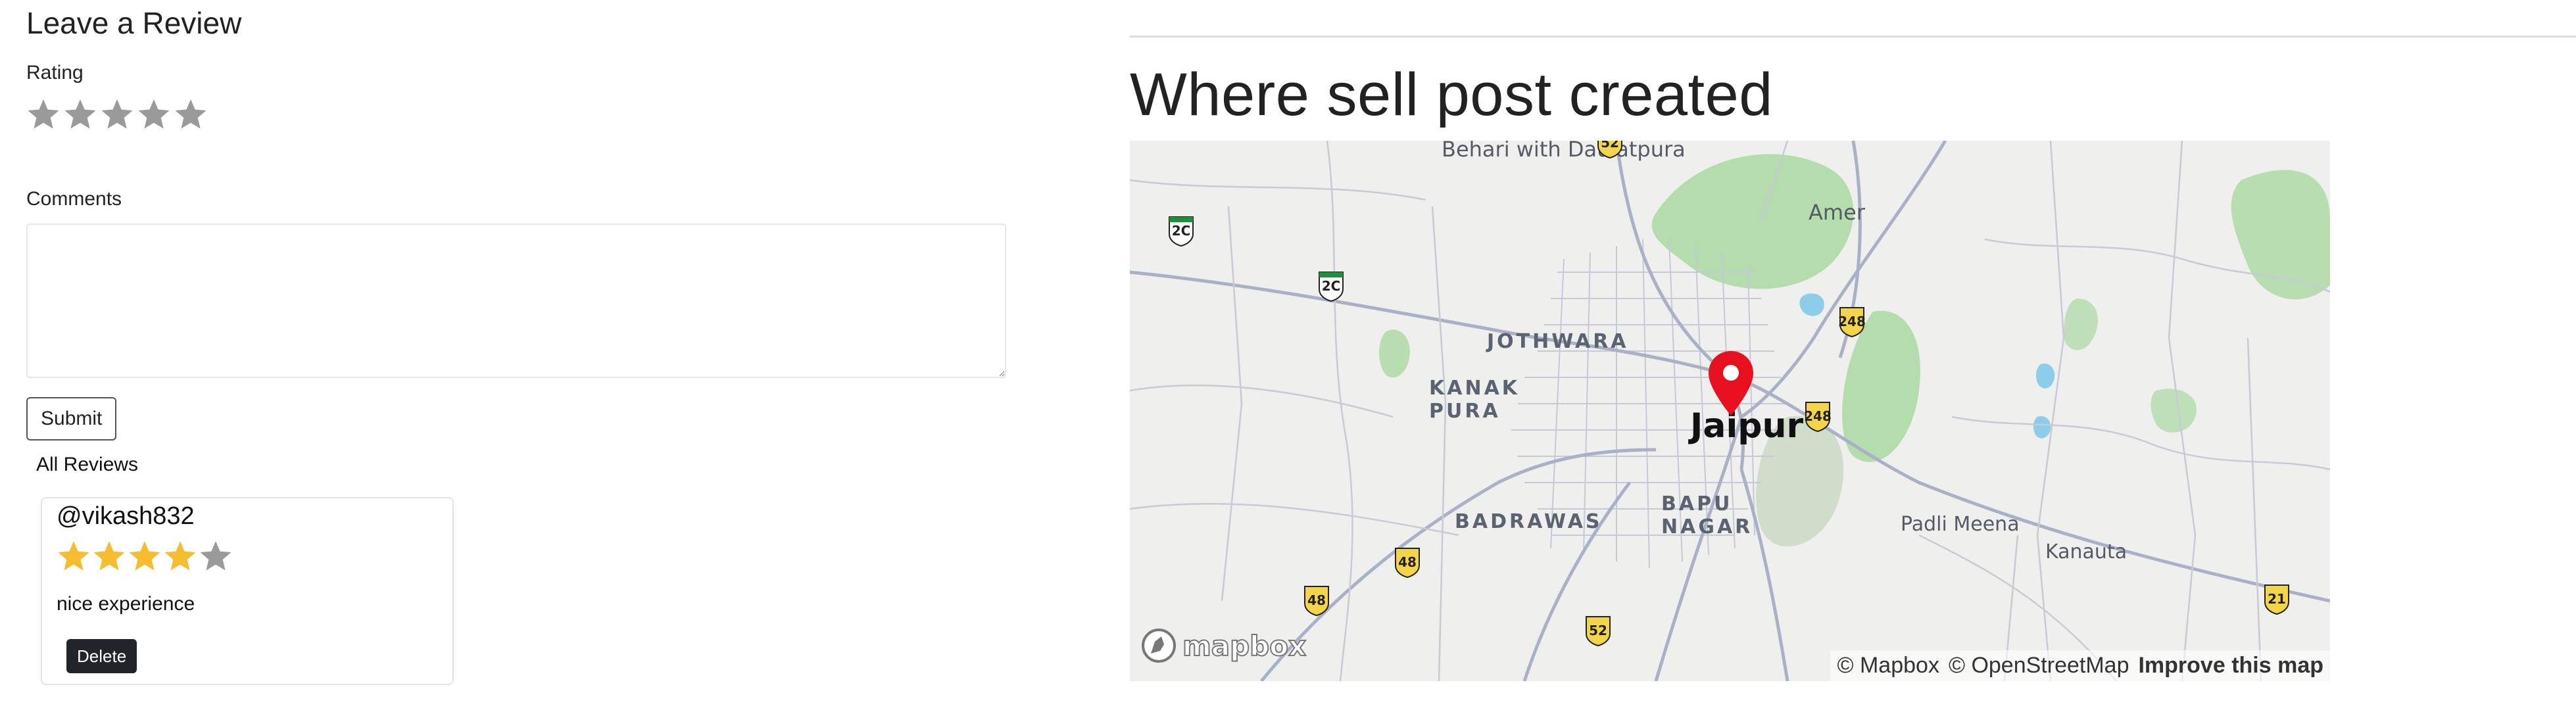 Image resolution: width=2576 pixels, height=714 pixels. I want to click on mapbox-logo-text: mapbox, so click(1245, 646).